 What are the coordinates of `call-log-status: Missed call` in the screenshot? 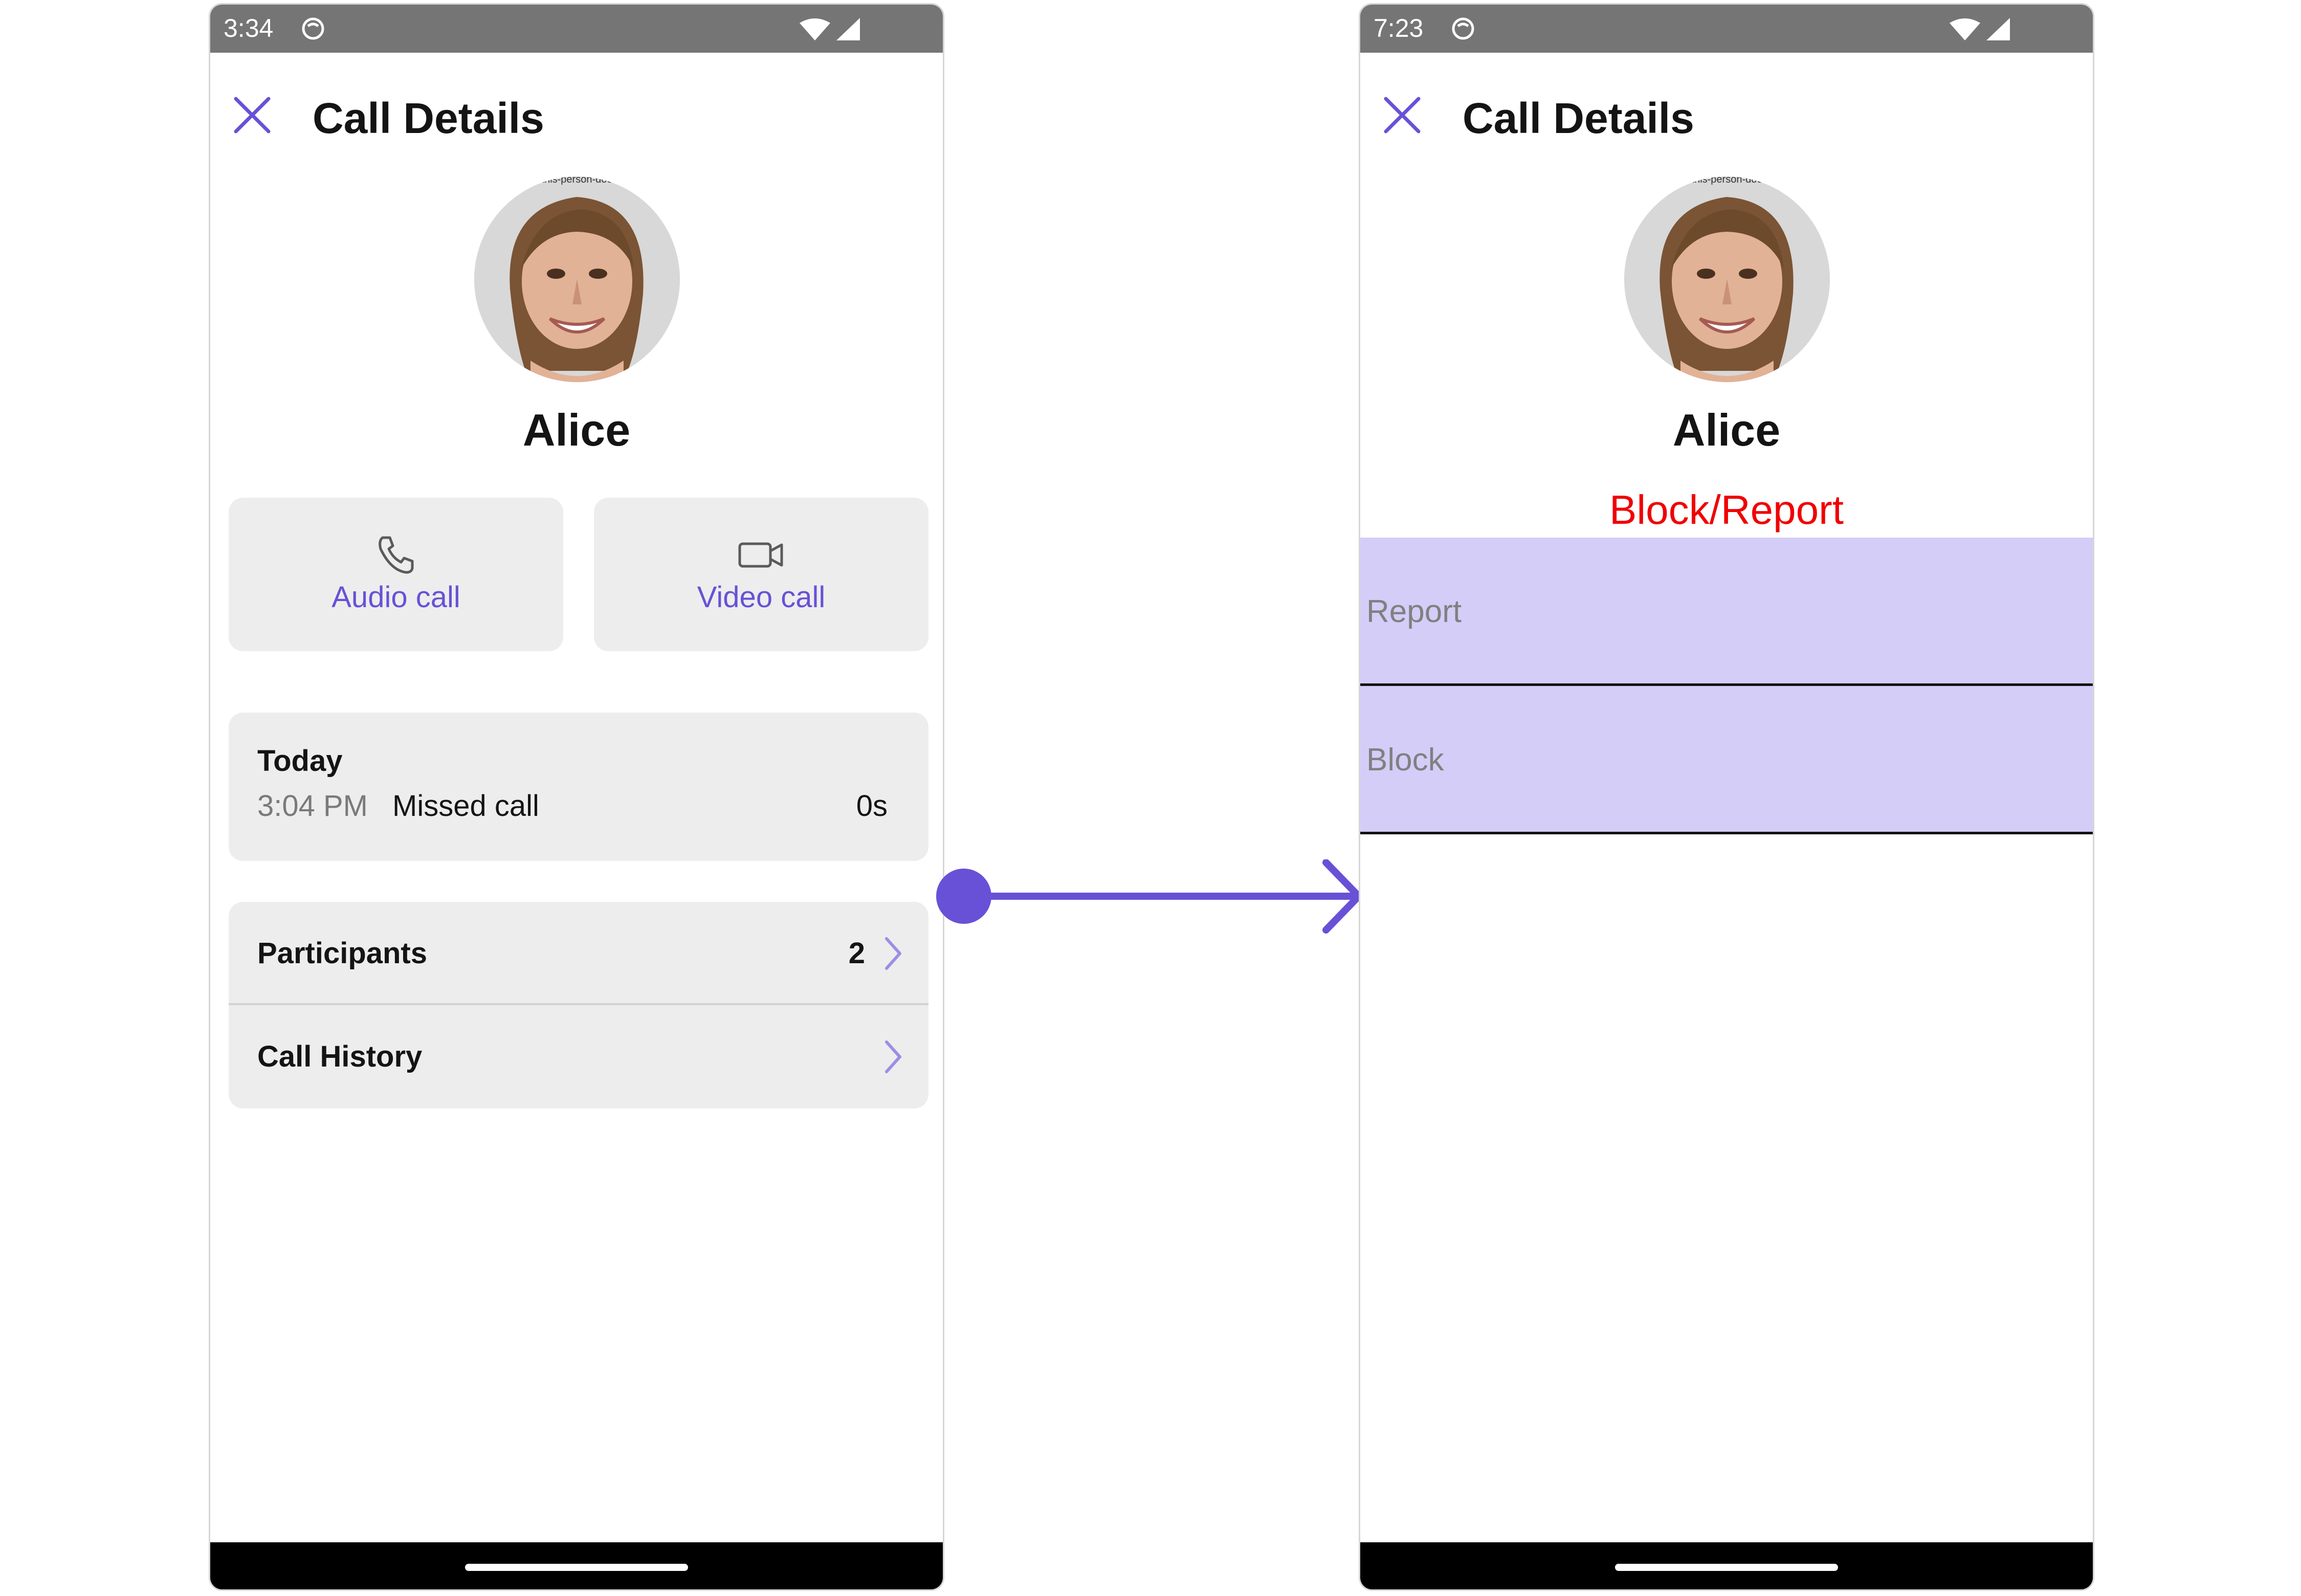 It's located at (465, 806).